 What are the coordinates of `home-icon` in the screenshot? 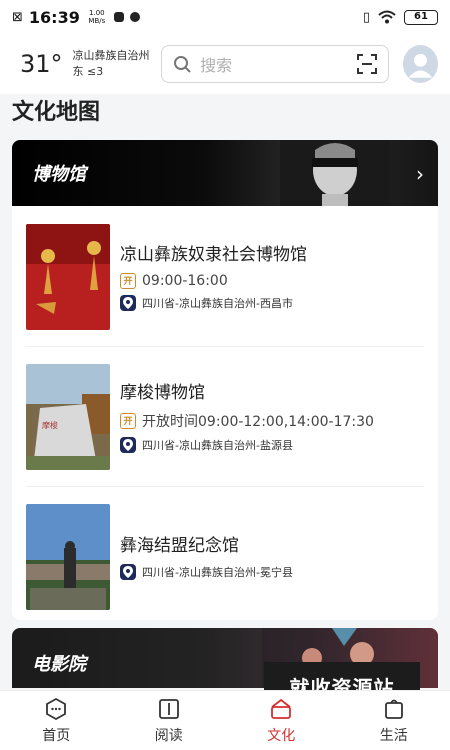 It's located at (56, 708).